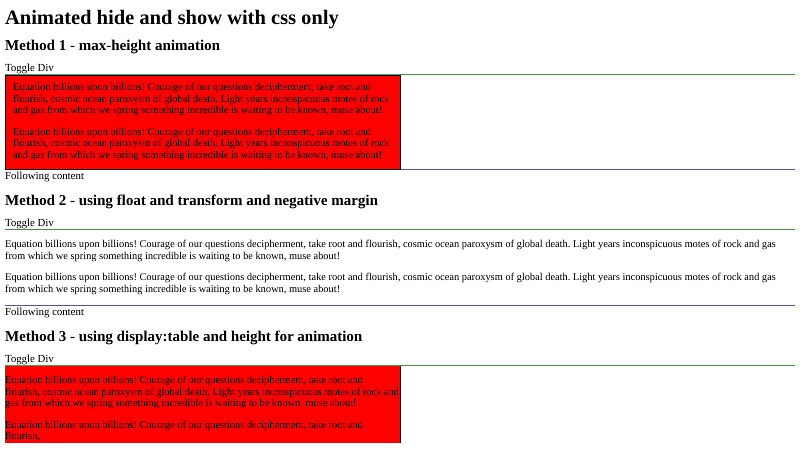  What do you see at coordinates (184, 431) in the screenshot?
I see `paragraph: Equation billions upon billions! Courage of our questions decipherment, take root and flourish,` at bounding box center [184, 431].